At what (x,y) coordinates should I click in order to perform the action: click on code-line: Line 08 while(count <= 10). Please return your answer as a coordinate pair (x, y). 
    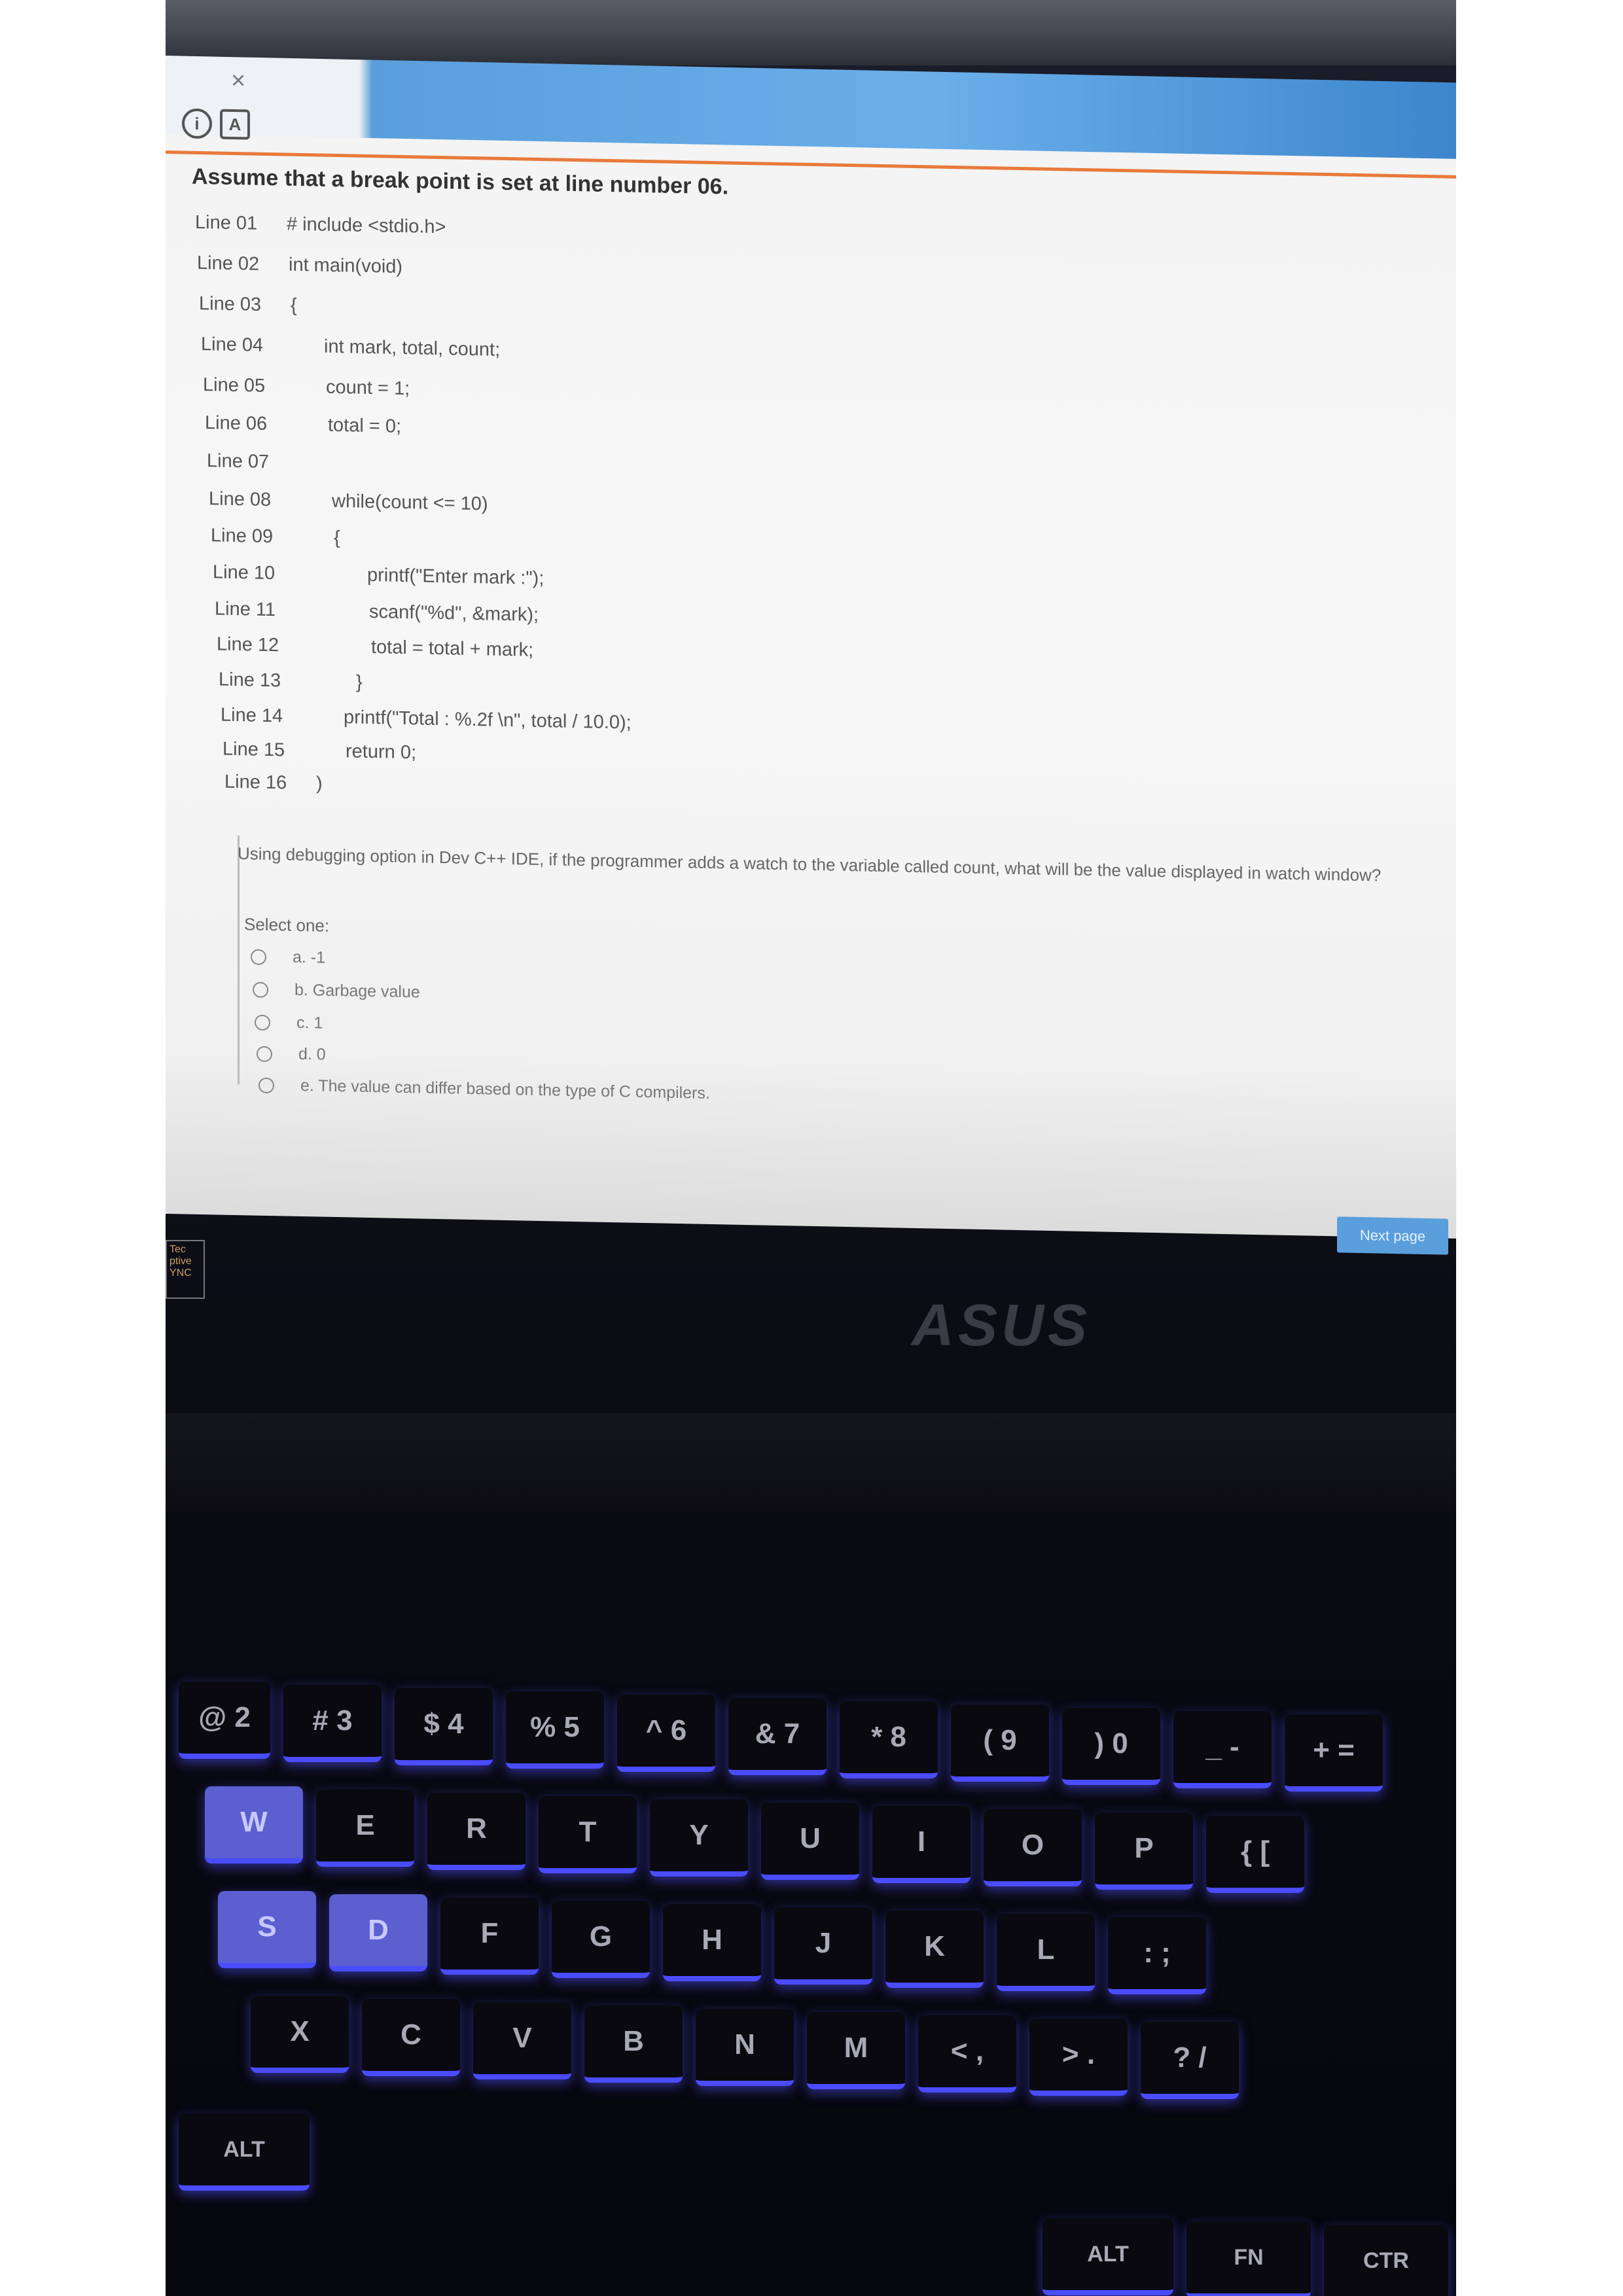
    Looking at the image, I should click on (348, 501).